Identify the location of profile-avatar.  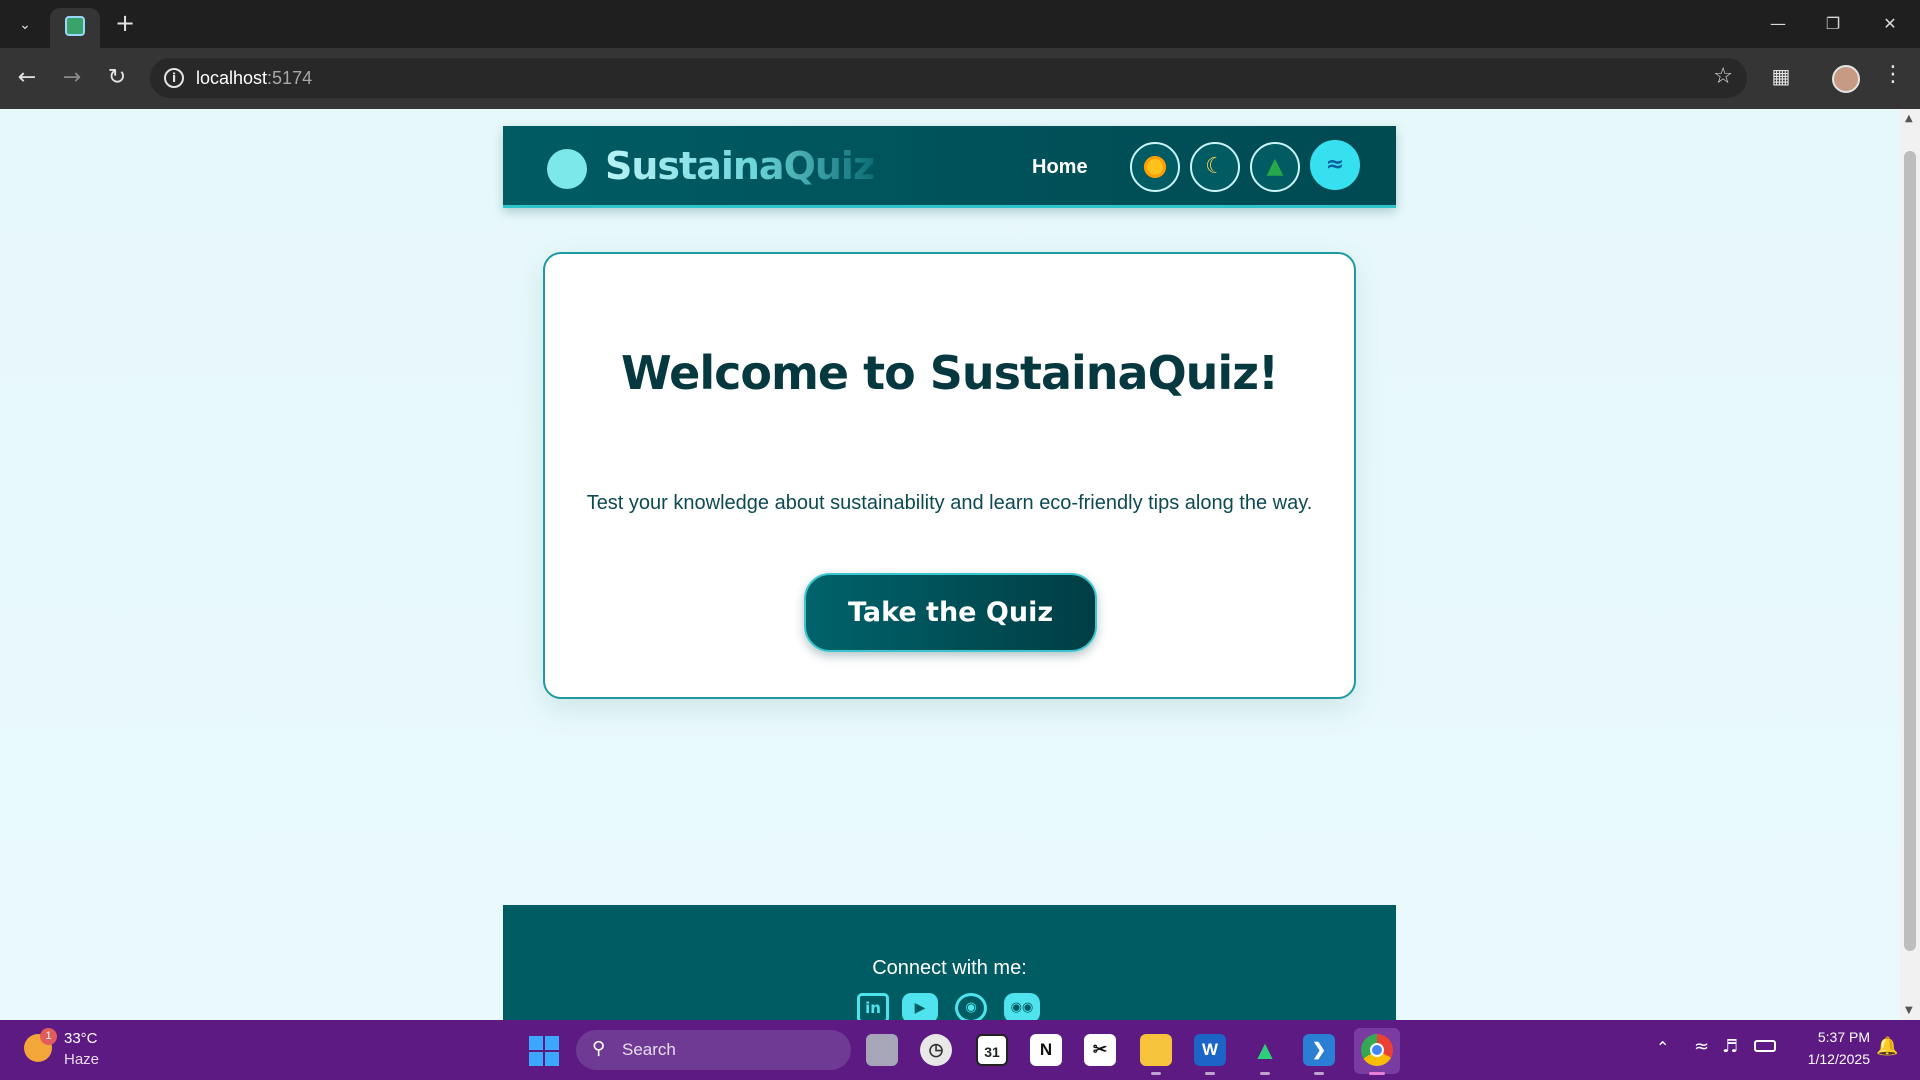
(1846, 79).